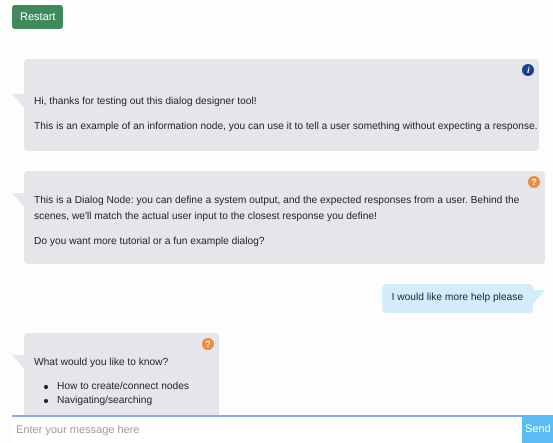 Image resolution: width=553 pixels, height=443 pixels. I want to click on message-text: Hi, thanks for testing out this dialog designer tool!, so click(146, 102).